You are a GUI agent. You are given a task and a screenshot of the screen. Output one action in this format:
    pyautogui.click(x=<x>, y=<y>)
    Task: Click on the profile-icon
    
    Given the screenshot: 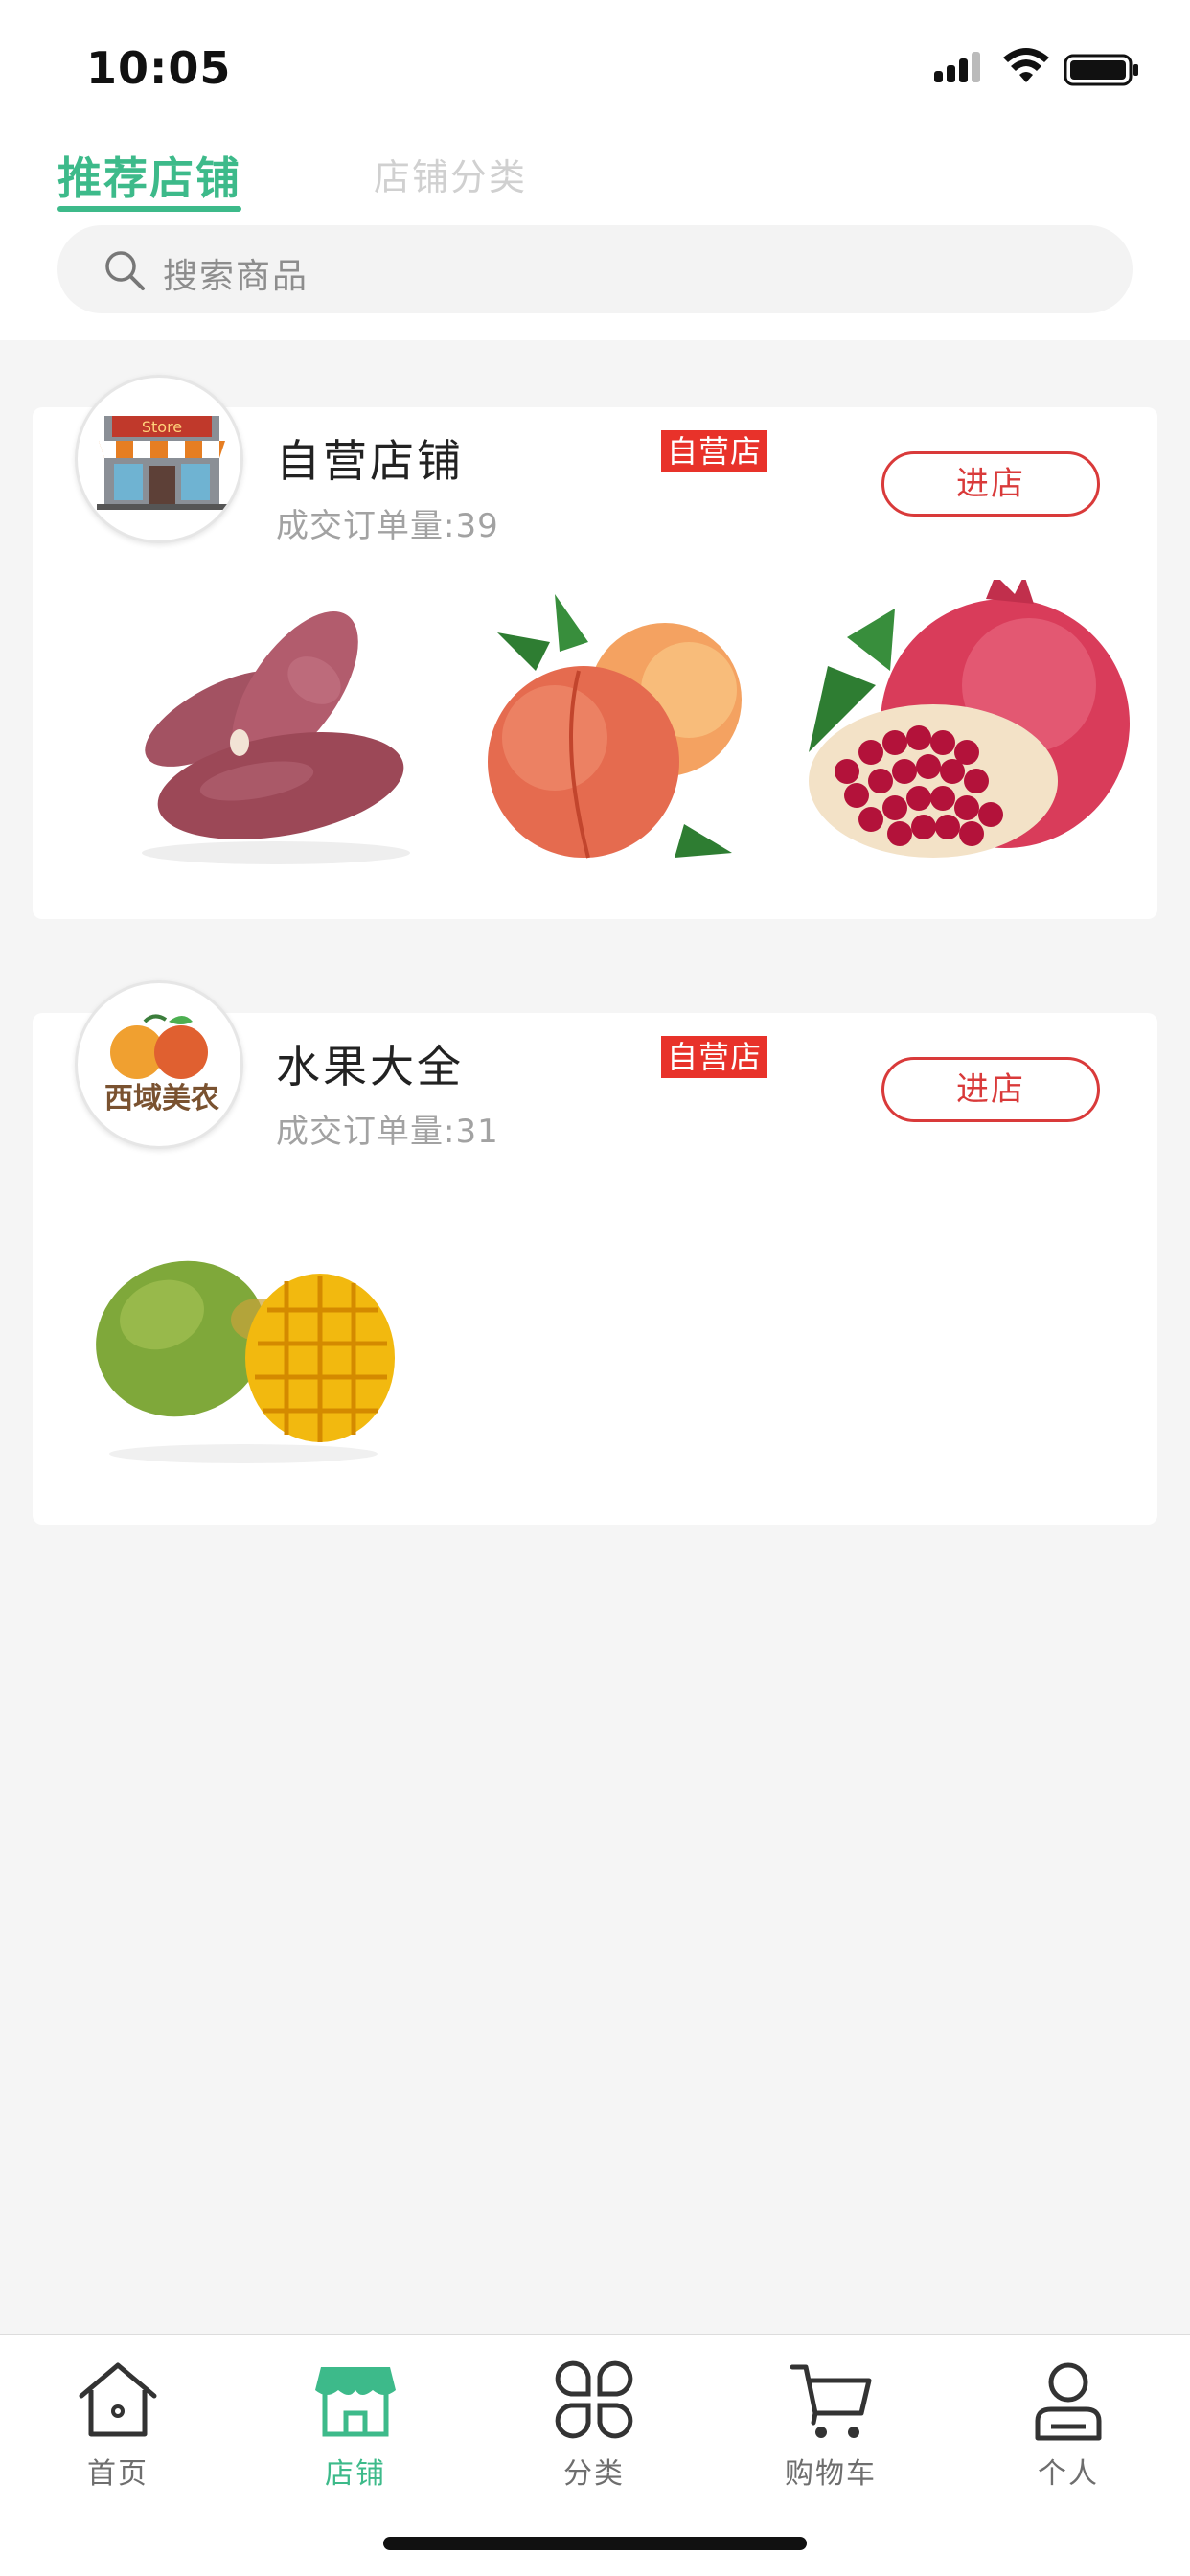 What is the action you would take?
    pyautogui.click(x=1069, y=2401)
    